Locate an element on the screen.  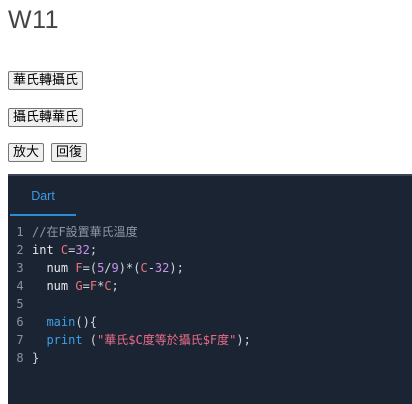
closing-brace: } is located at coordinates (36, 358).